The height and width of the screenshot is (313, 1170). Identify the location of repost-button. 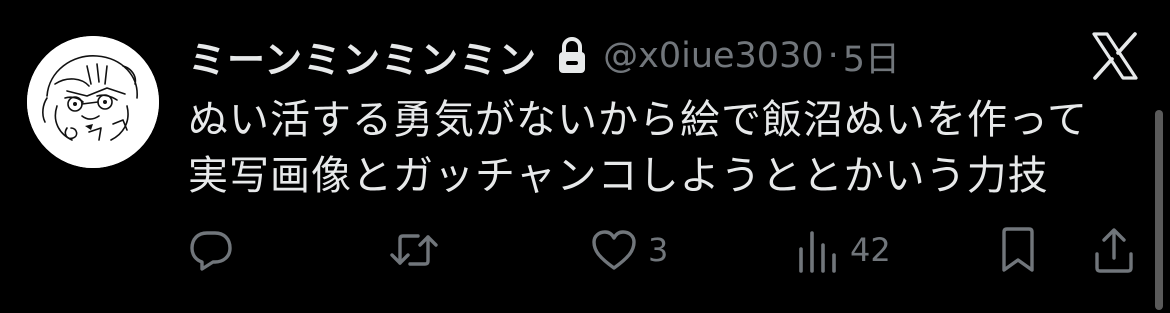
(419, 250).